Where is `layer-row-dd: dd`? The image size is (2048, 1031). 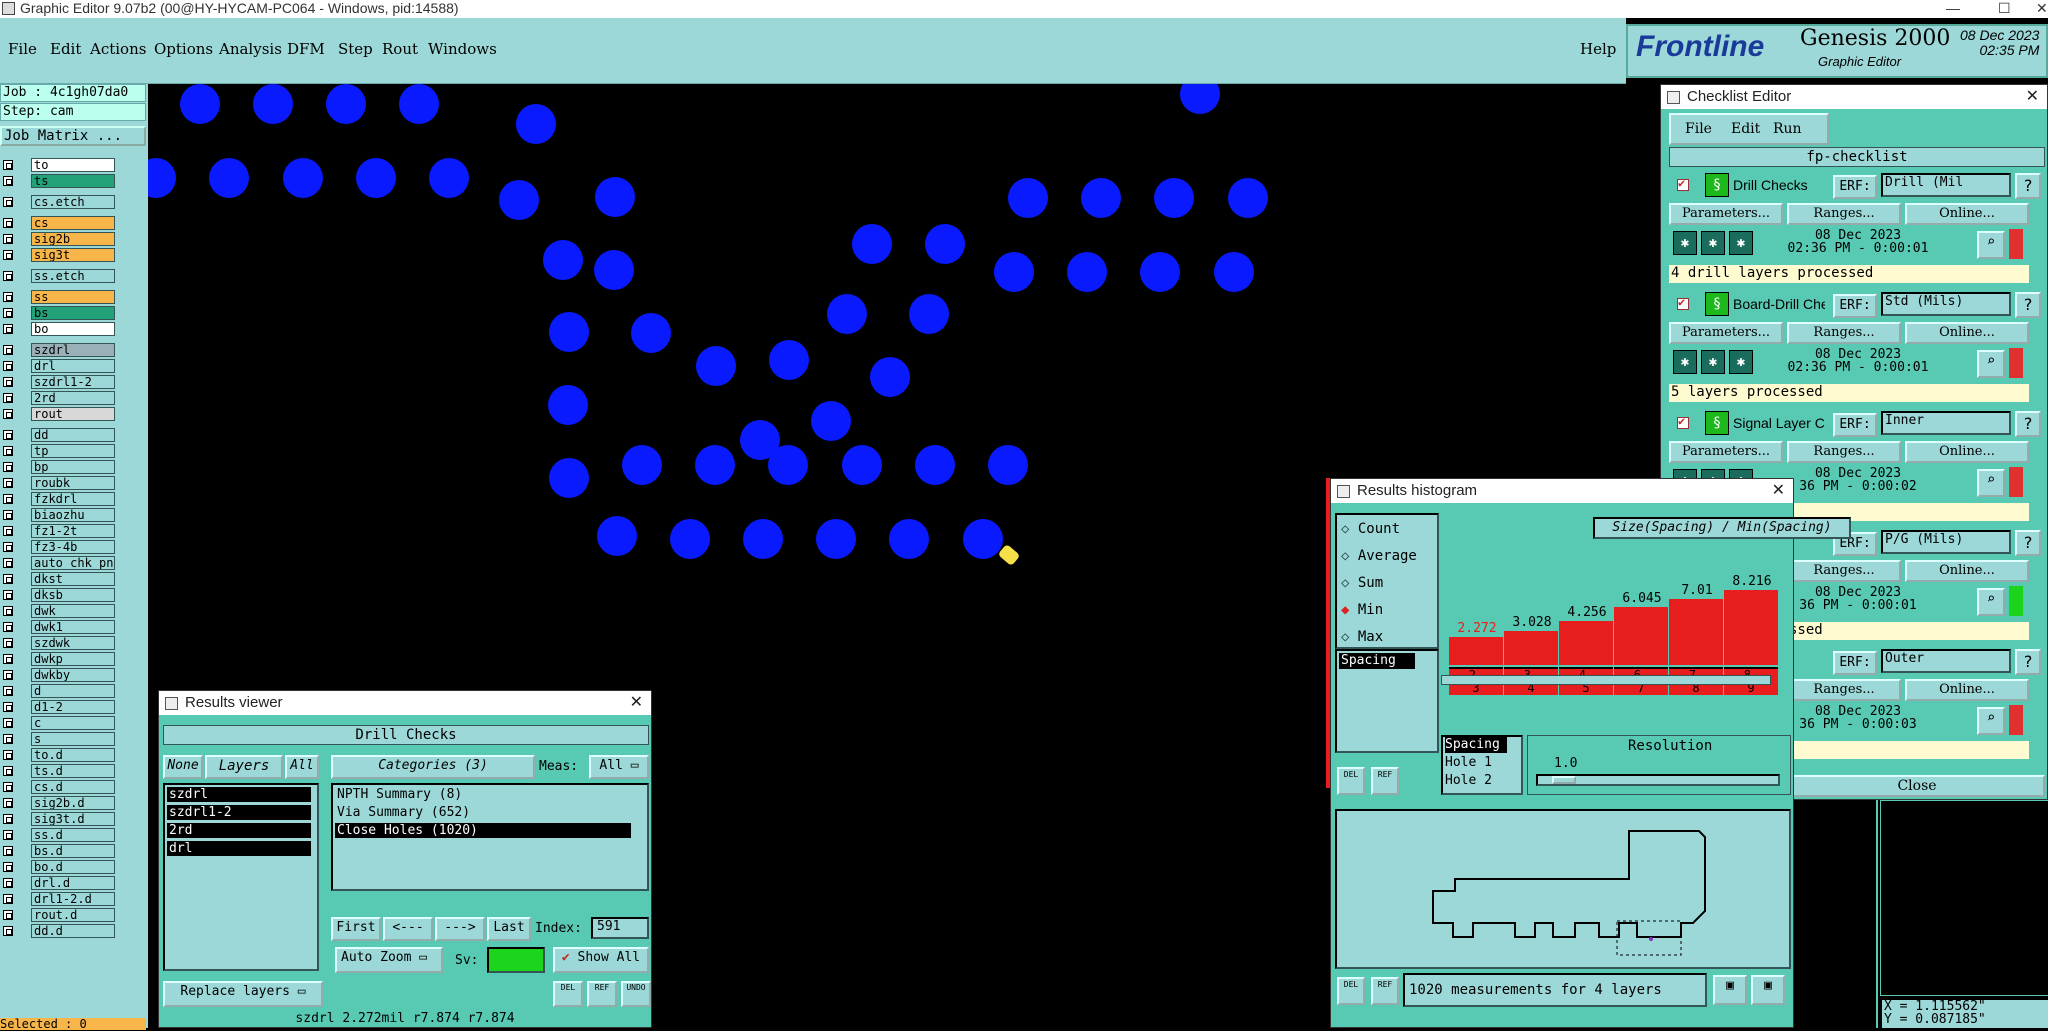 layer-row-dd: dd is located at coordinates (60, 435).